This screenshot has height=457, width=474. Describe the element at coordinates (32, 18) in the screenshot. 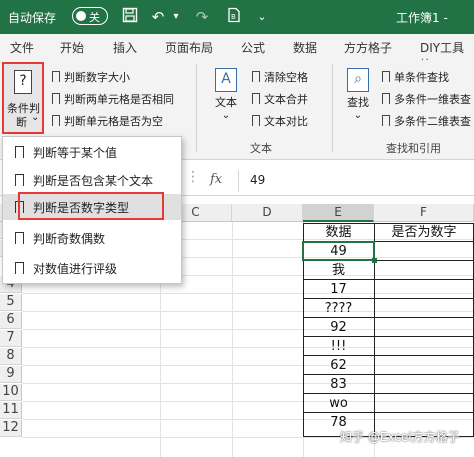

I see `autosave-label: 自动保存` at that location.